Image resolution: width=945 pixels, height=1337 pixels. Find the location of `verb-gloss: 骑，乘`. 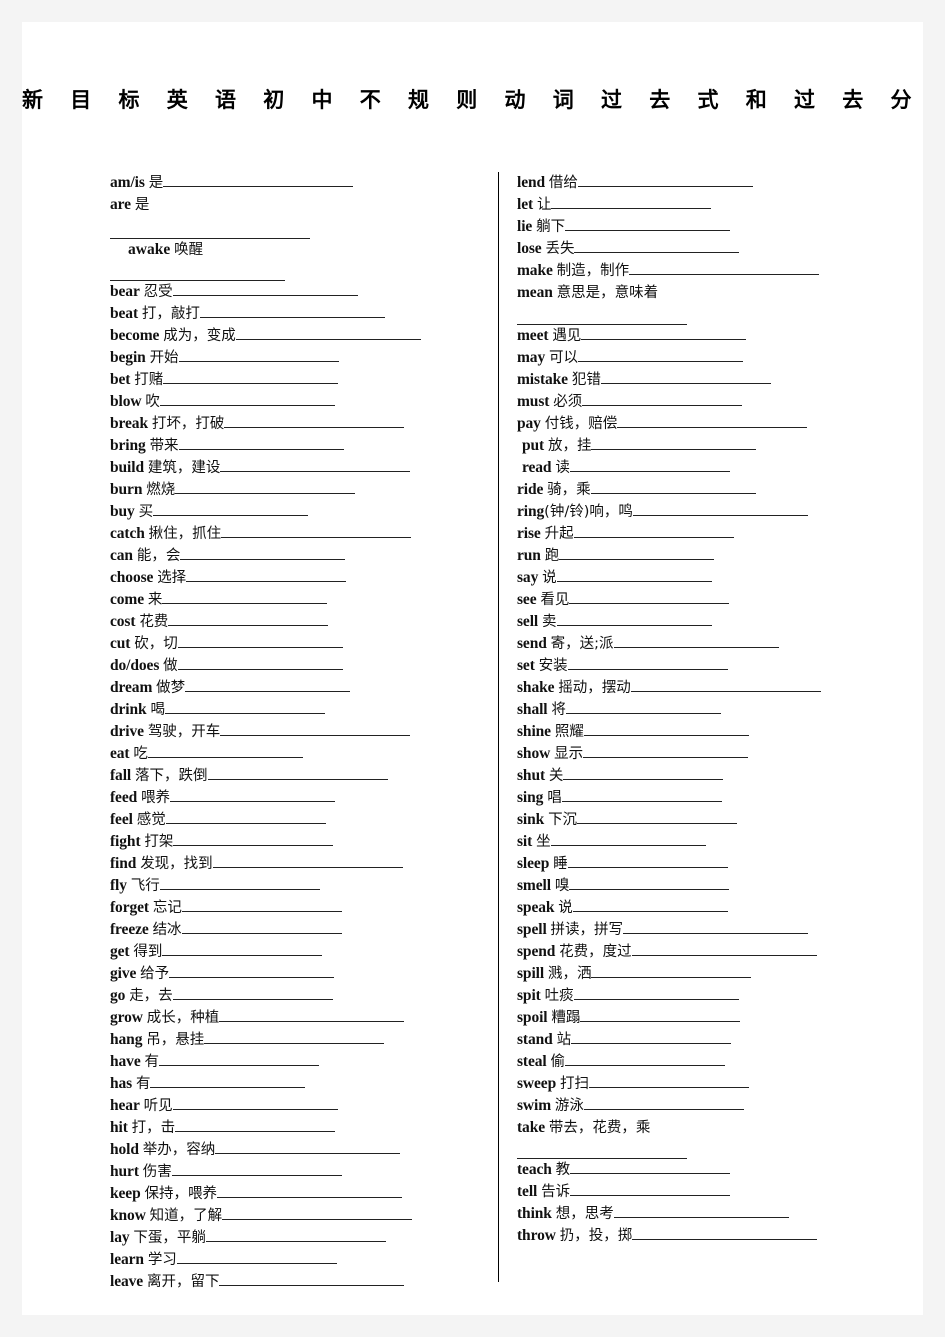

verb-gloss: 骑，乘 is located at coordinates (569, 489).